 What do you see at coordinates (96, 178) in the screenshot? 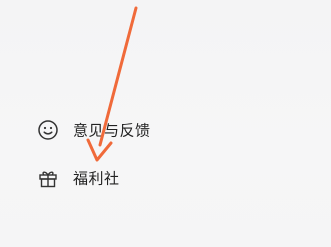
I see `menu-item-welfare-label: 福利社` at bounding box center [96, 178].